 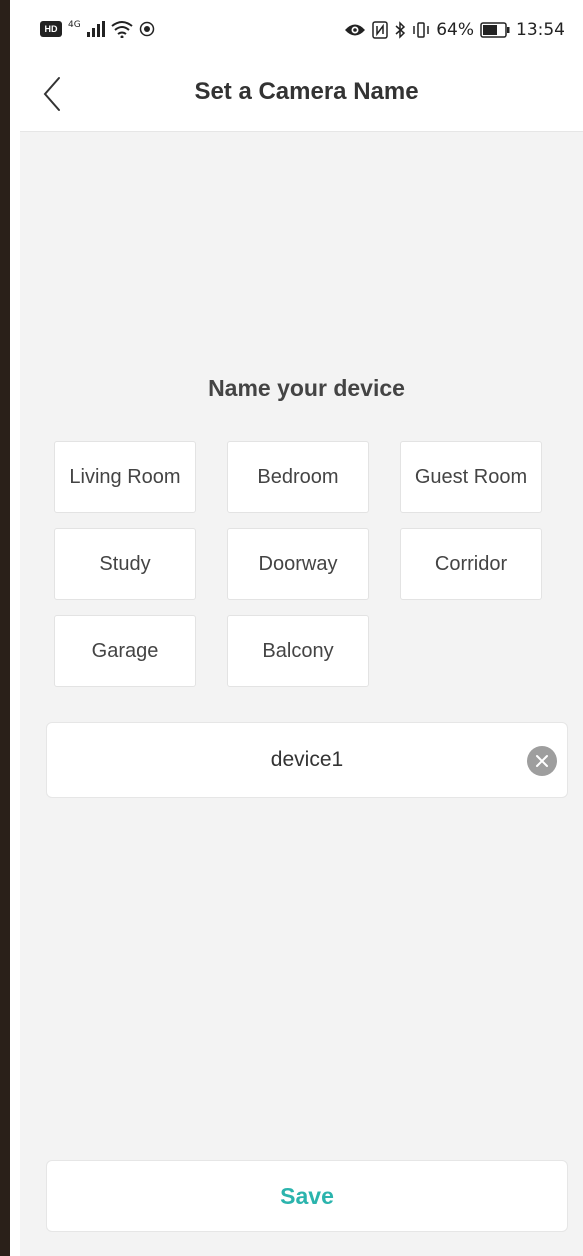 I want to click on status-right: 64% 13:54, so click(x=454, y=30).